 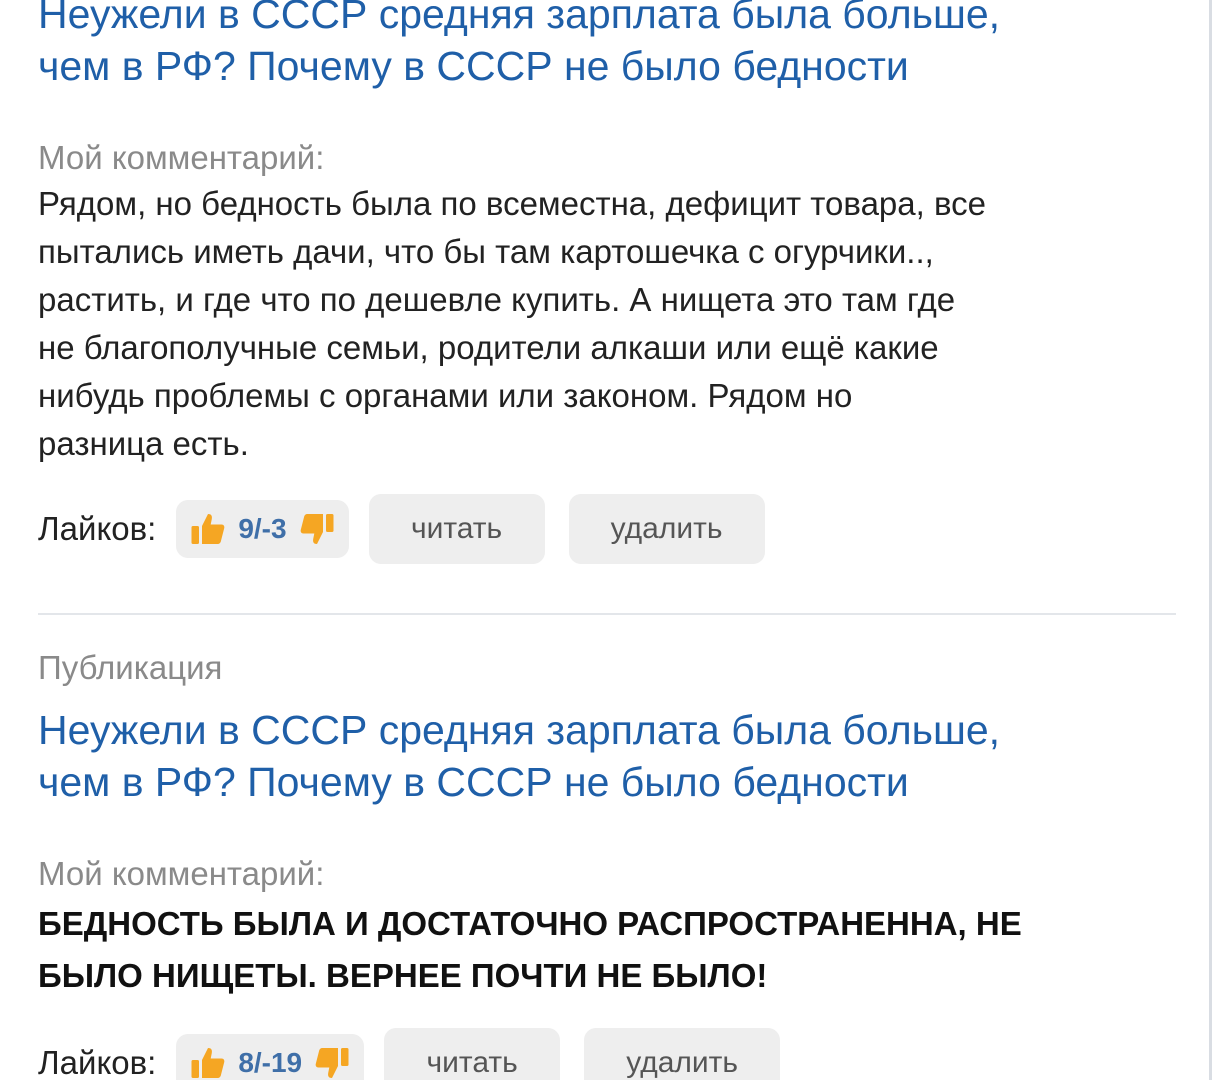 What do you see at coordinates (270, 1062) in the screenshot?
I see `likes-count: 8/-19` at bounding box center [270, 1062].